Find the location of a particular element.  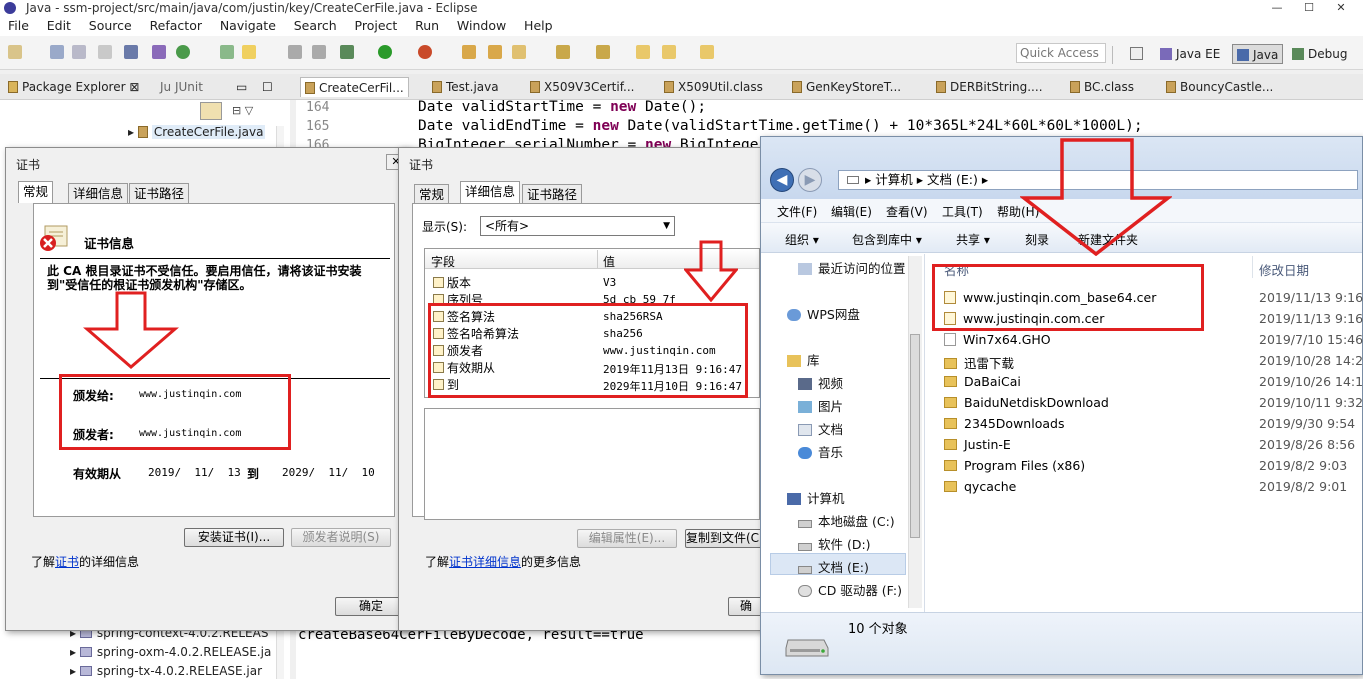

menu-window: Window is located at coordinates (481, 26).